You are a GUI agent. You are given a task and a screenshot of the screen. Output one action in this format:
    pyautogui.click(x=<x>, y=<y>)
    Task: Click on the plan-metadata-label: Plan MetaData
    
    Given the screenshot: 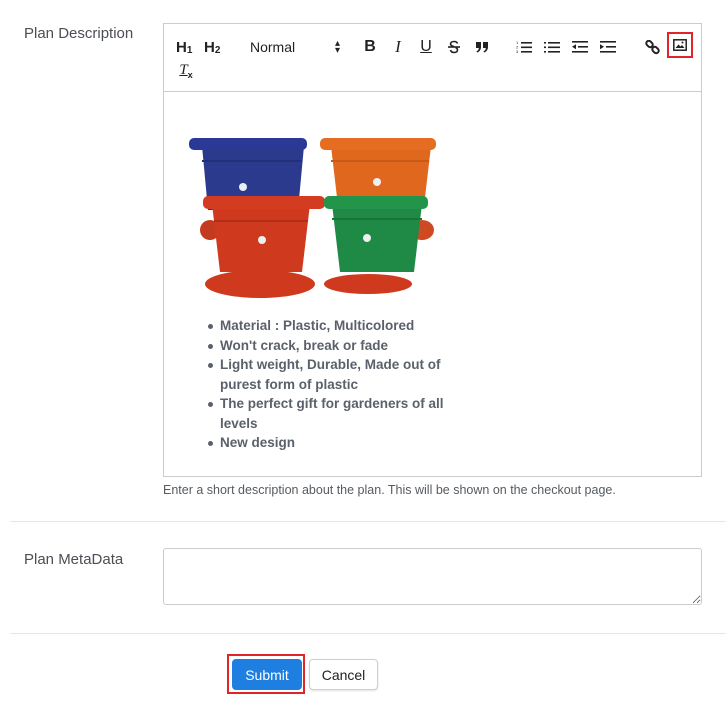 What is the action you would take?
    pyautogui.click(x=74, y=559)
    